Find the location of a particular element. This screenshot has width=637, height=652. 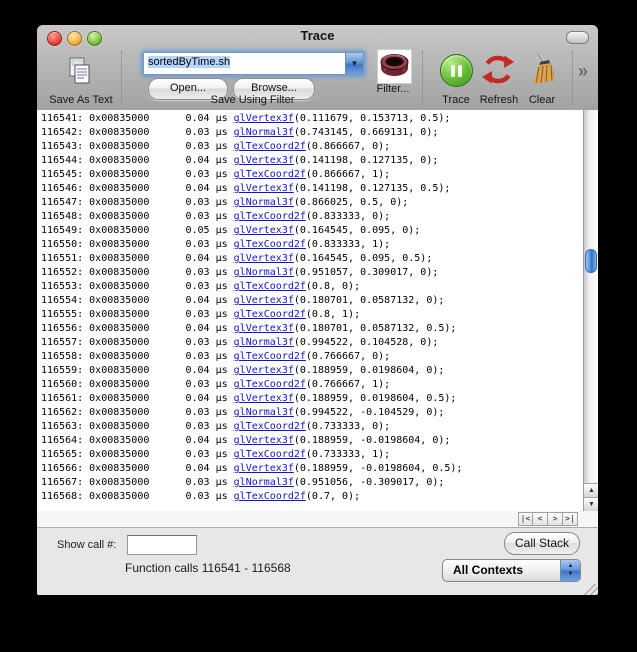

call-args: (0.164545, 0.095, 0); is located at coordinates (357, 230).